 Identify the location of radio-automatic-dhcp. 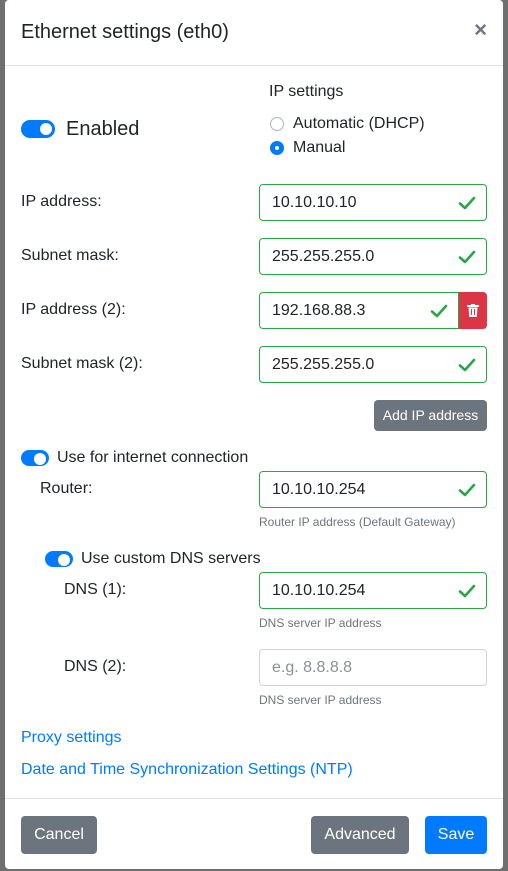
(277, 124).